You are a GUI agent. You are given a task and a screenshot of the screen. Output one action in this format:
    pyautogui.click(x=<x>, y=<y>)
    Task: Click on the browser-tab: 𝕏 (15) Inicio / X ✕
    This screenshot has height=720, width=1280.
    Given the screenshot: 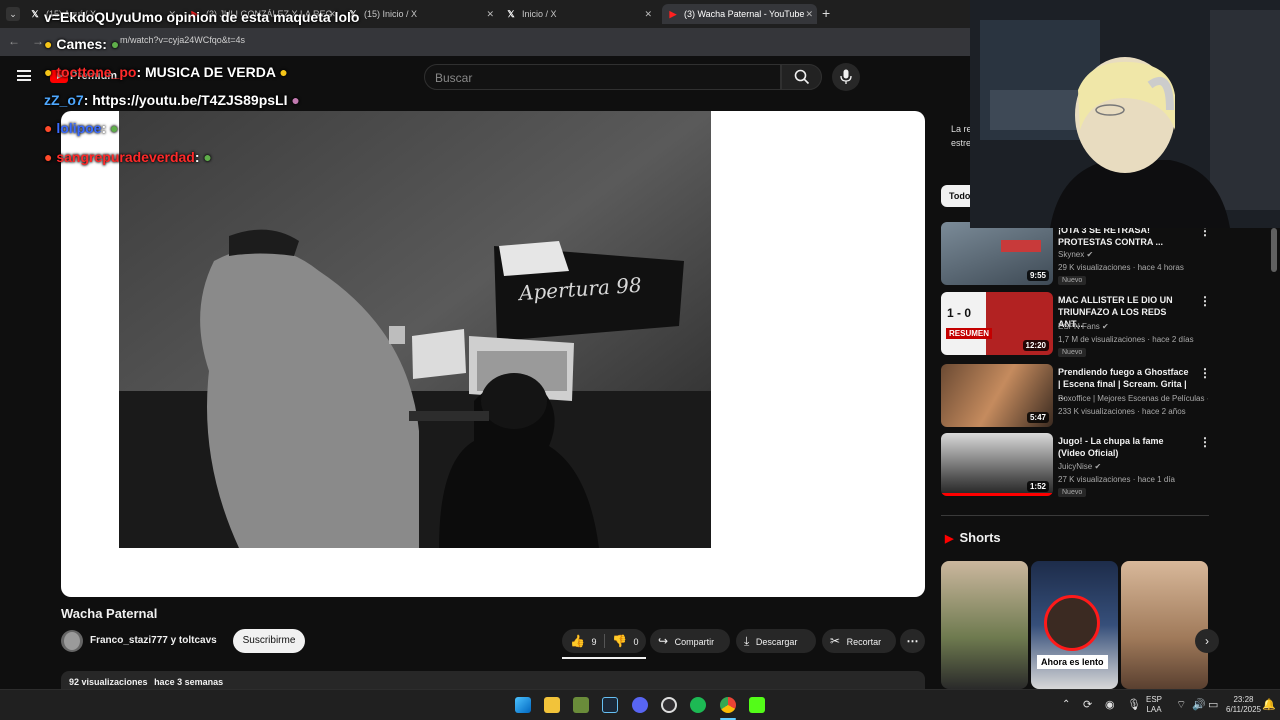 What is the action you would take?
    pyautogui.click(x=423, y=14)
    